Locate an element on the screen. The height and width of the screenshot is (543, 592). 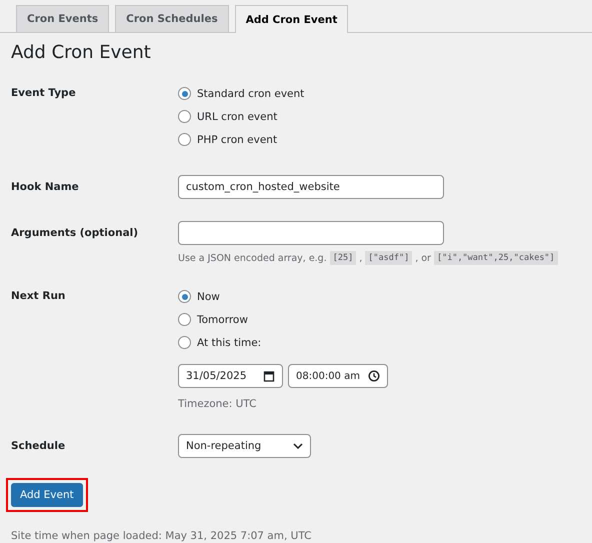
field-label: Arguments (optional) is located at coordinates (75, 233).